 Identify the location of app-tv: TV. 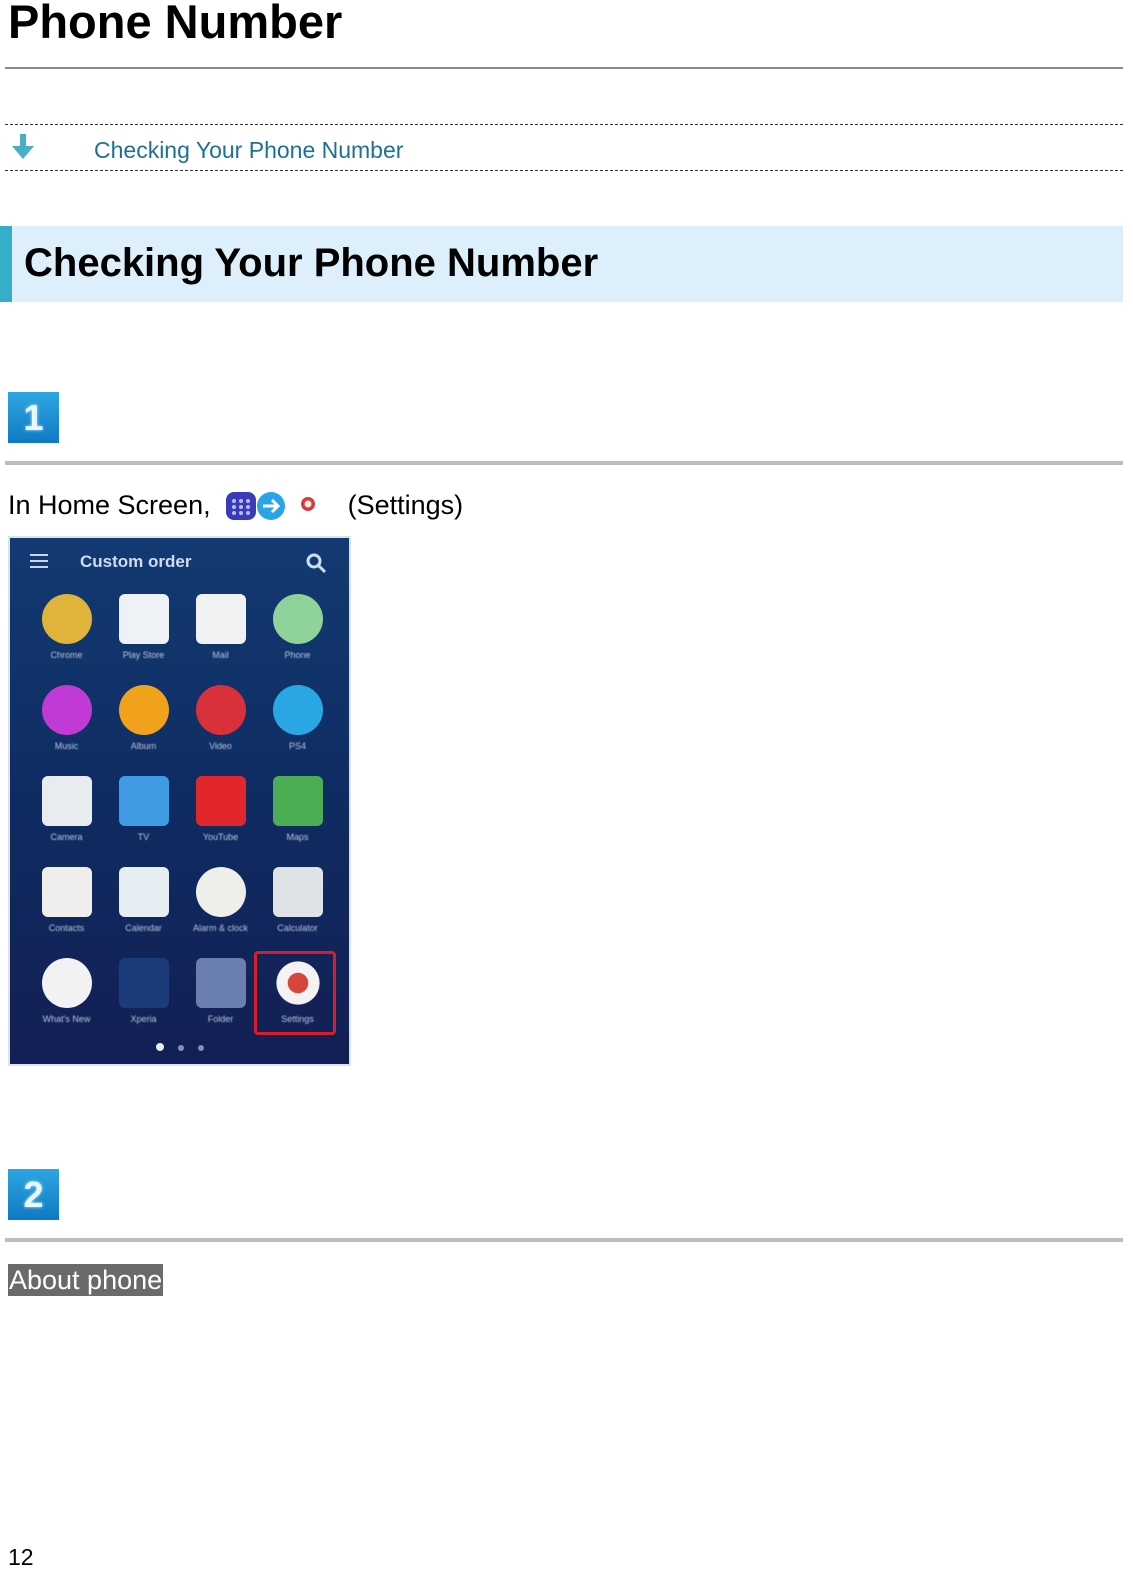
(143, 817).